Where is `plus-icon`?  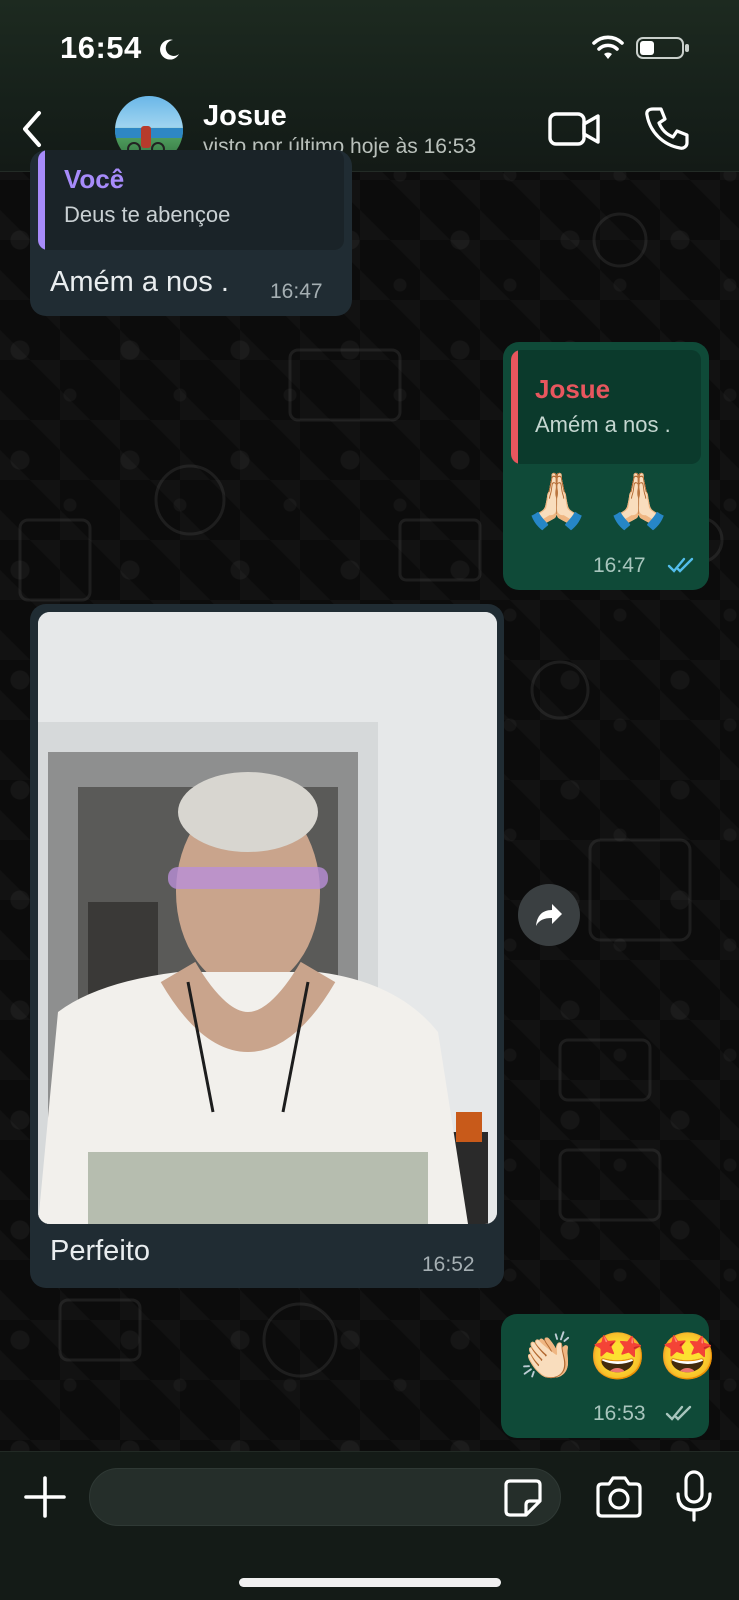
plus-icon is located at coordinates (45, 1497).